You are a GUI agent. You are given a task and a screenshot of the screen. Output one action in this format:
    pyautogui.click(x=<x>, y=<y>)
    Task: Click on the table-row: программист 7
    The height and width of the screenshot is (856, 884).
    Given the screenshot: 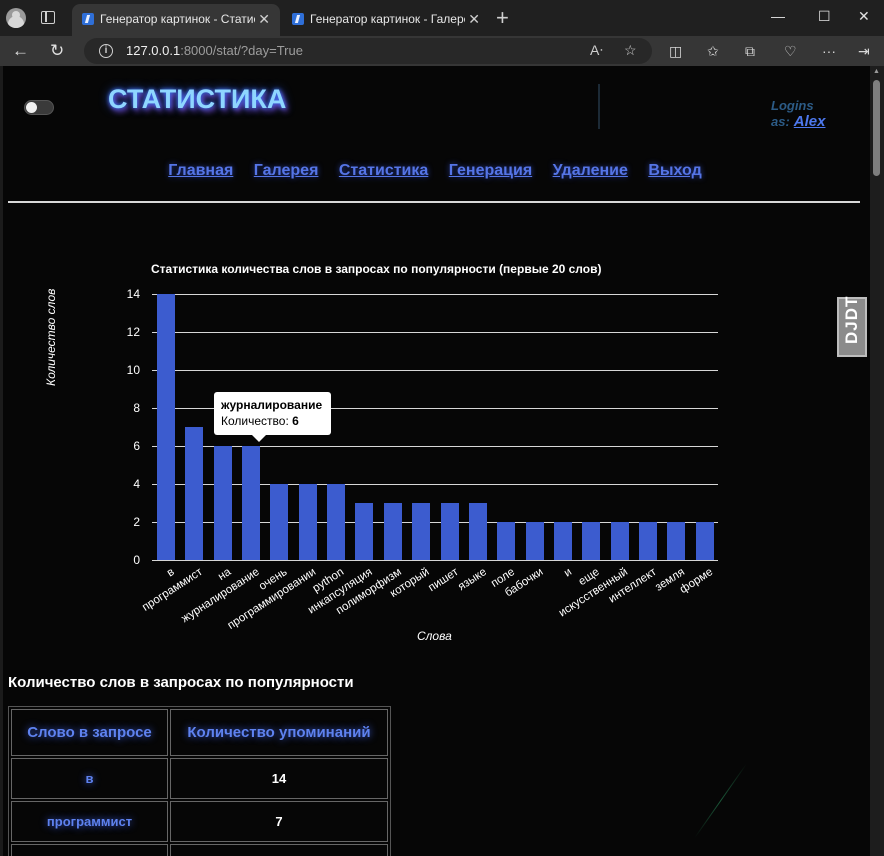 What is the action you would take?
    pyautogui.click(x=199, y=821)
    